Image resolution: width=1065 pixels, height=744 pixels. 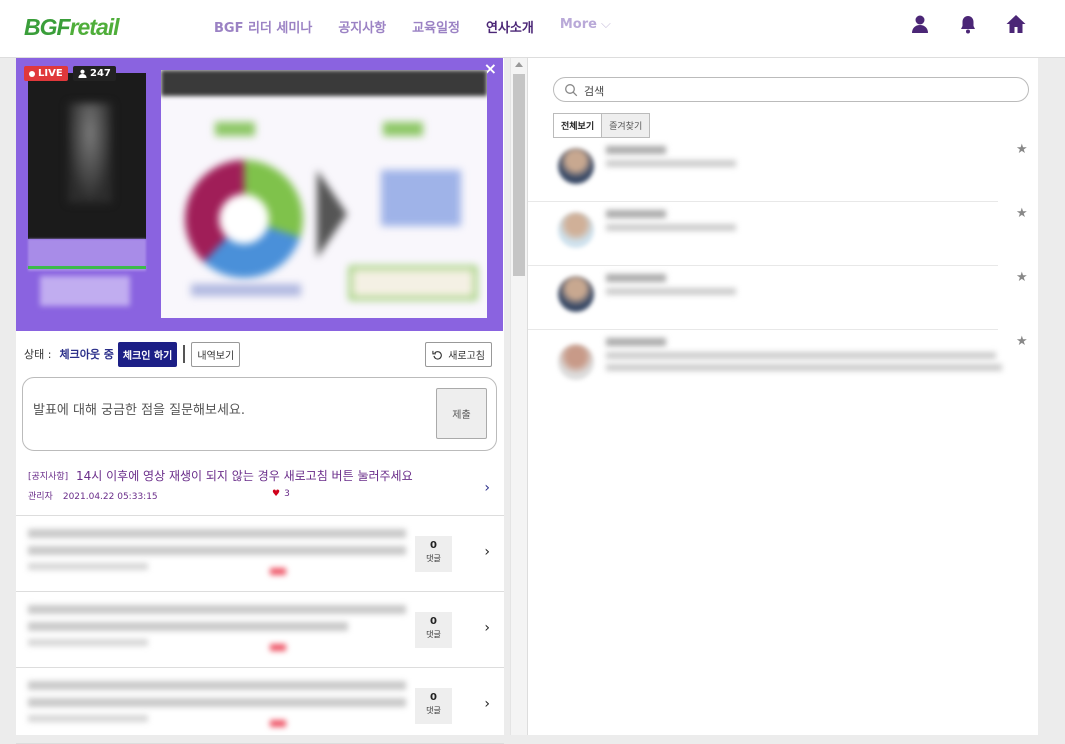 I want to click on speaker-tabs: 전체보기 즐겨찾기, so click(x=602, y=125).